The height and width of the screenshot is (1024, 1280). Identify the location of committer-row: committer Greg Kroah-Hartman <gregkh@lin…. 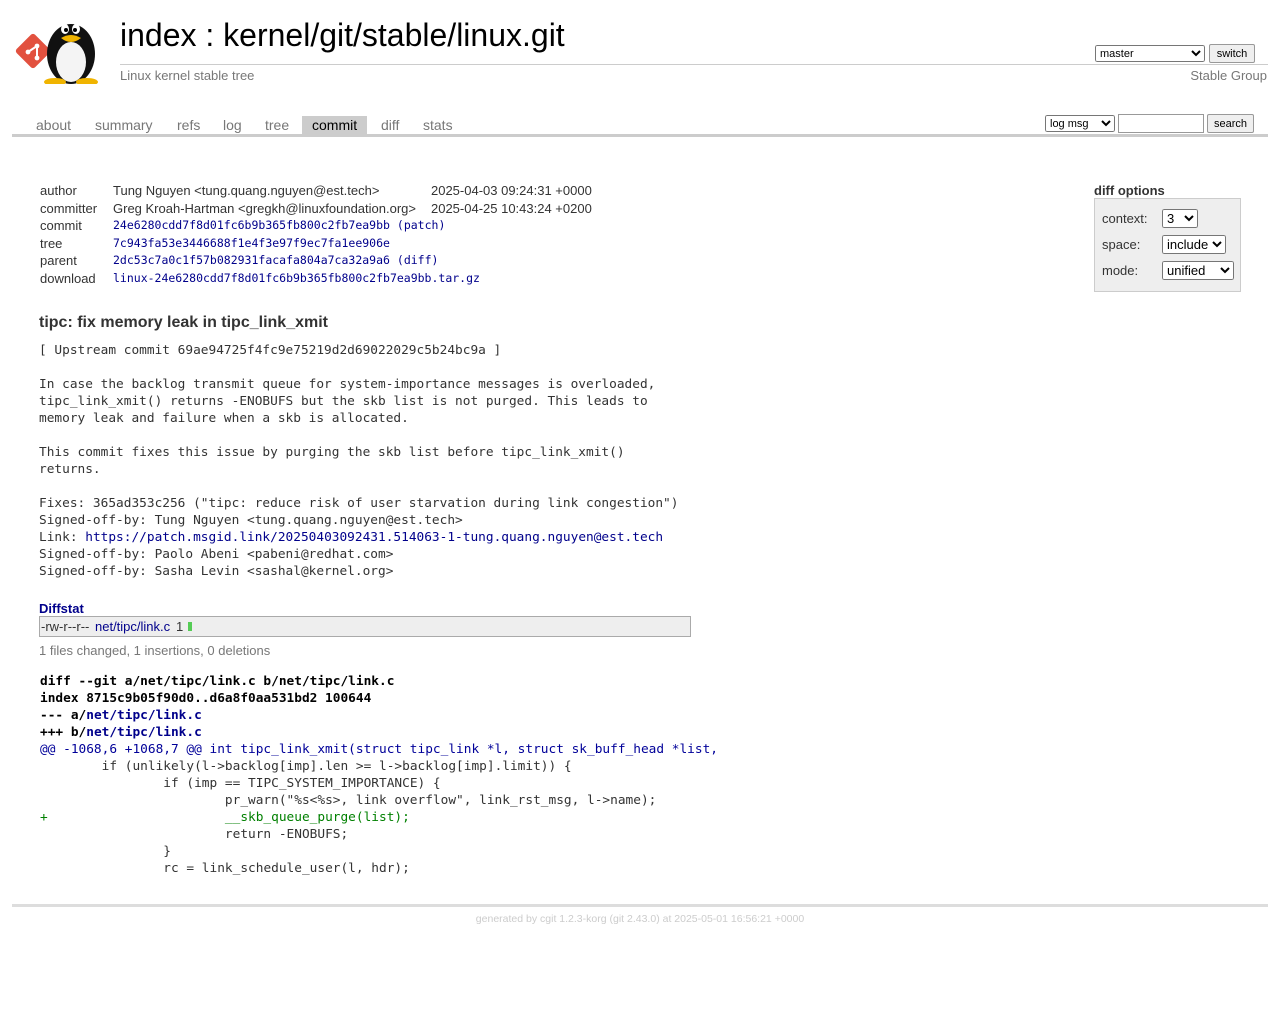
(316, 210).